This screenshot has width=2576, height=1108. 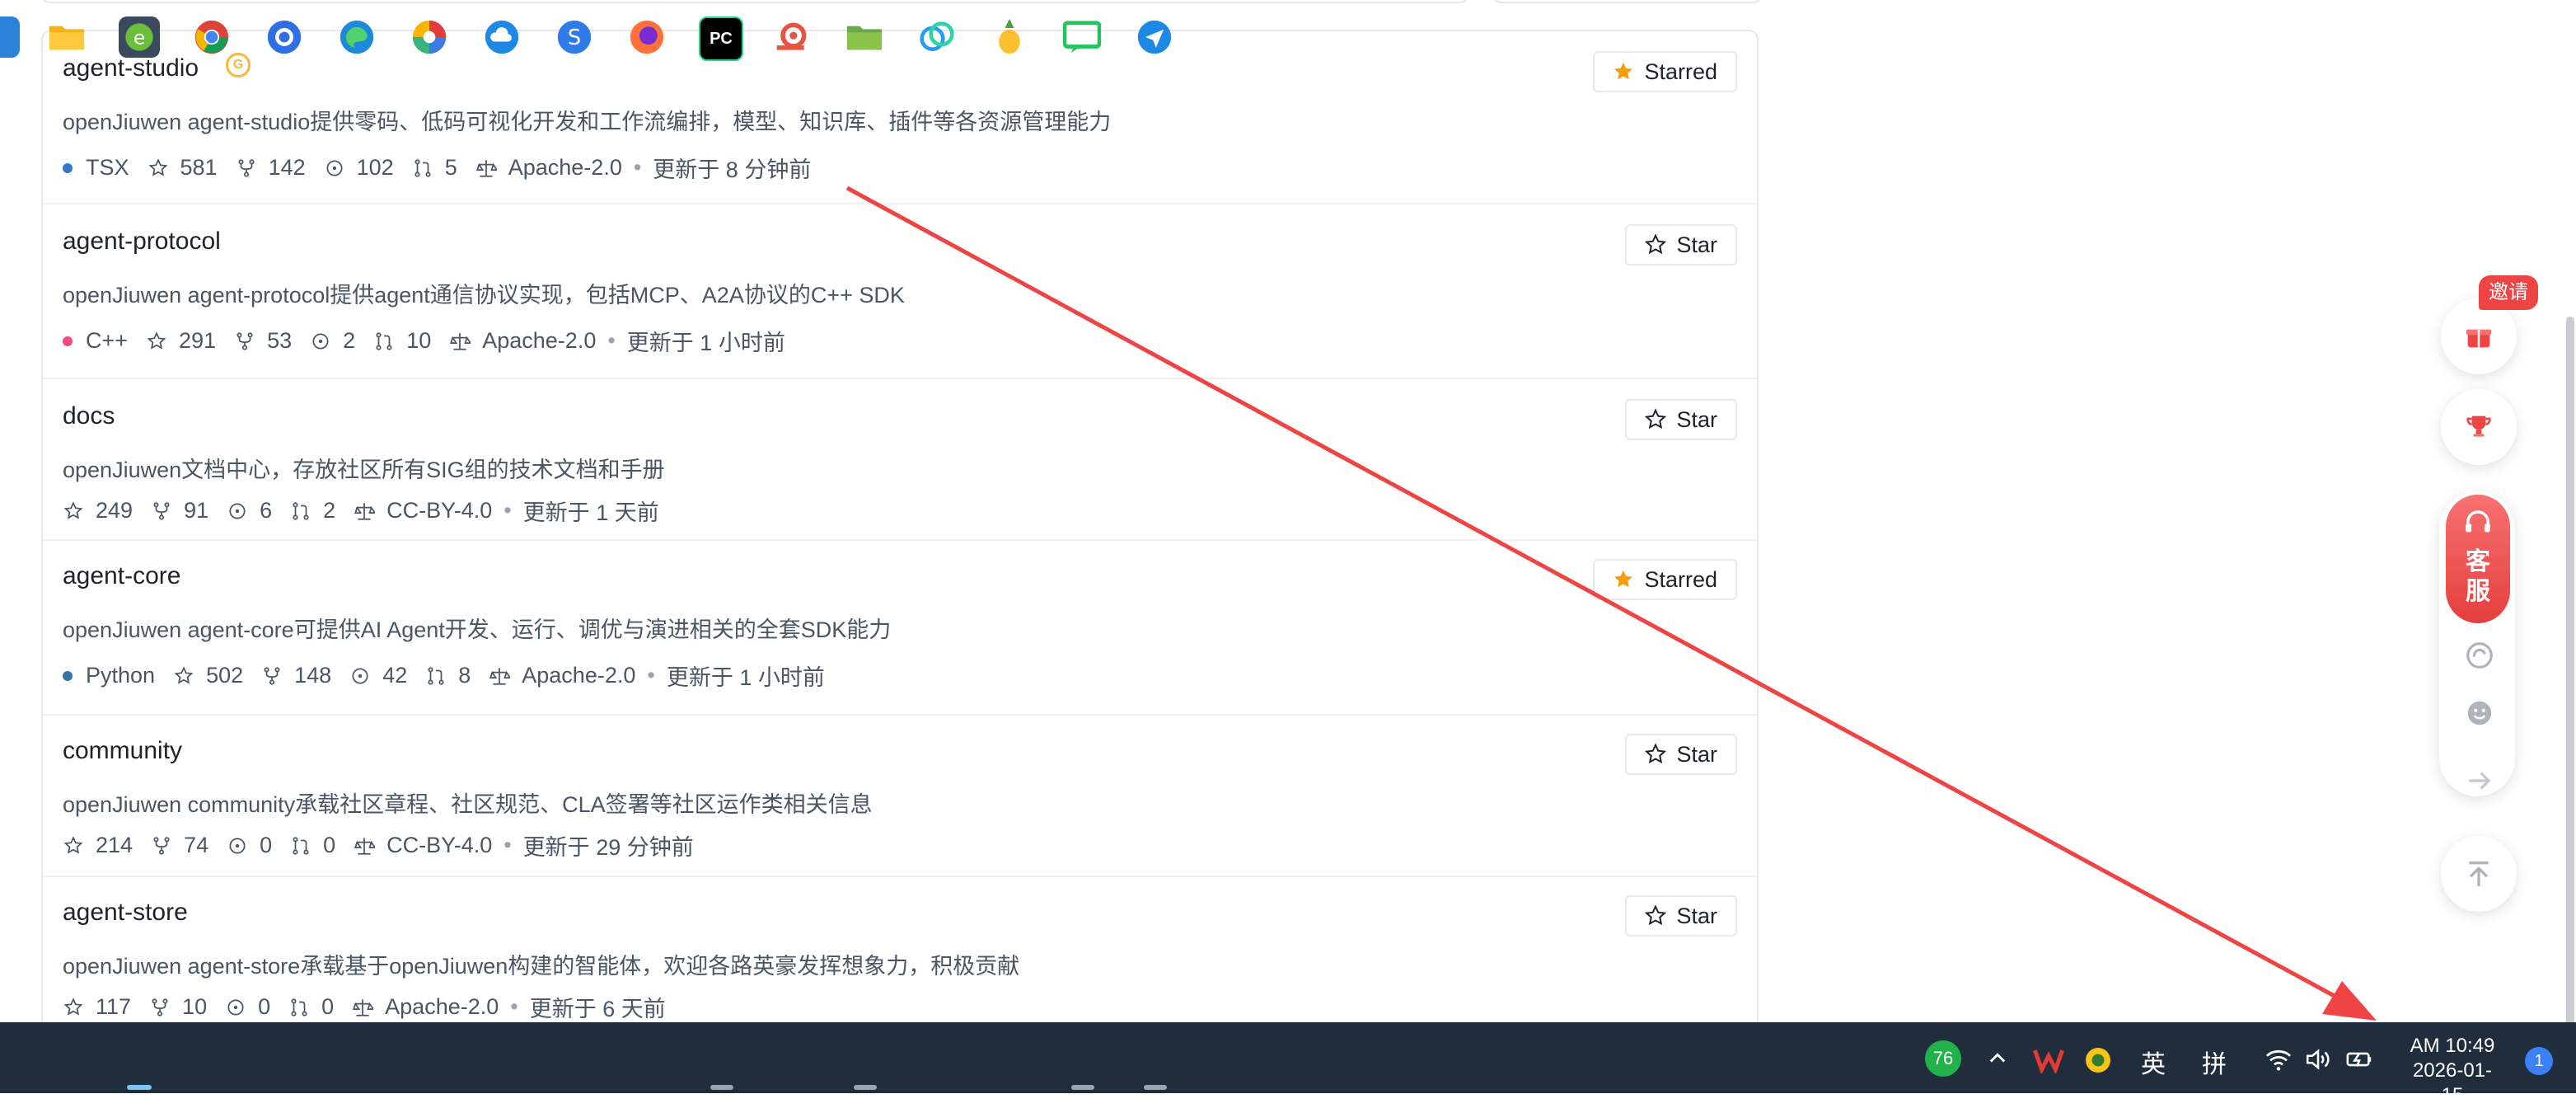 What do you see at coordinates (732, 169) in the screenshot?
I see `repo-updated: 更新于 8 分钟前` at bounding box center [732, 169].